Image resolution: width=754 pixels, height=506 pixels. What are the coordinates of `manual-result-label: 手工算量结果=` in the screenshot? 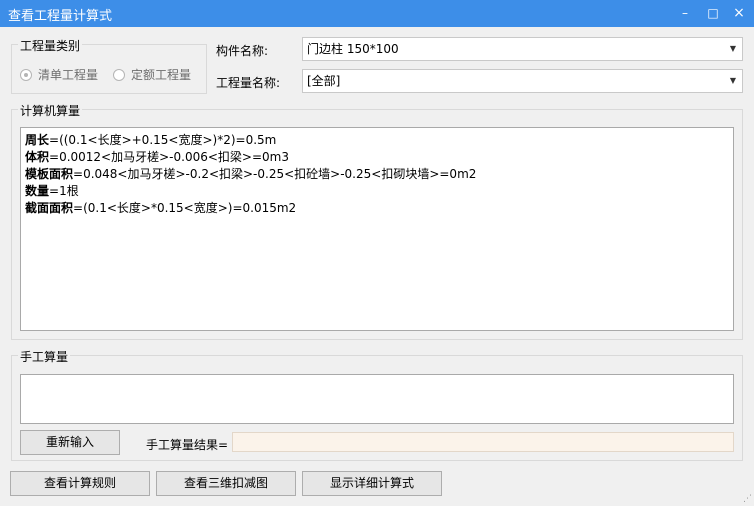 It's located at (187, 445).